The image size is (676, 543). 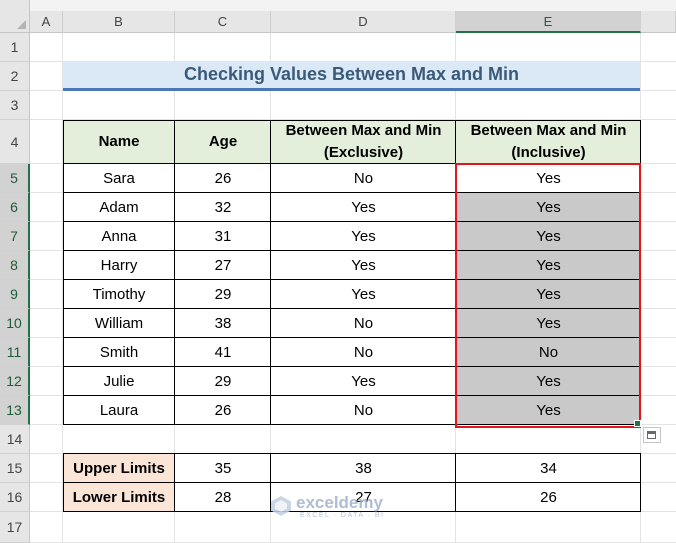 What do you see at coordinates (15, 294) in the screenshot?
I see `row-header-9: 9` at bounding box center [15, 294].